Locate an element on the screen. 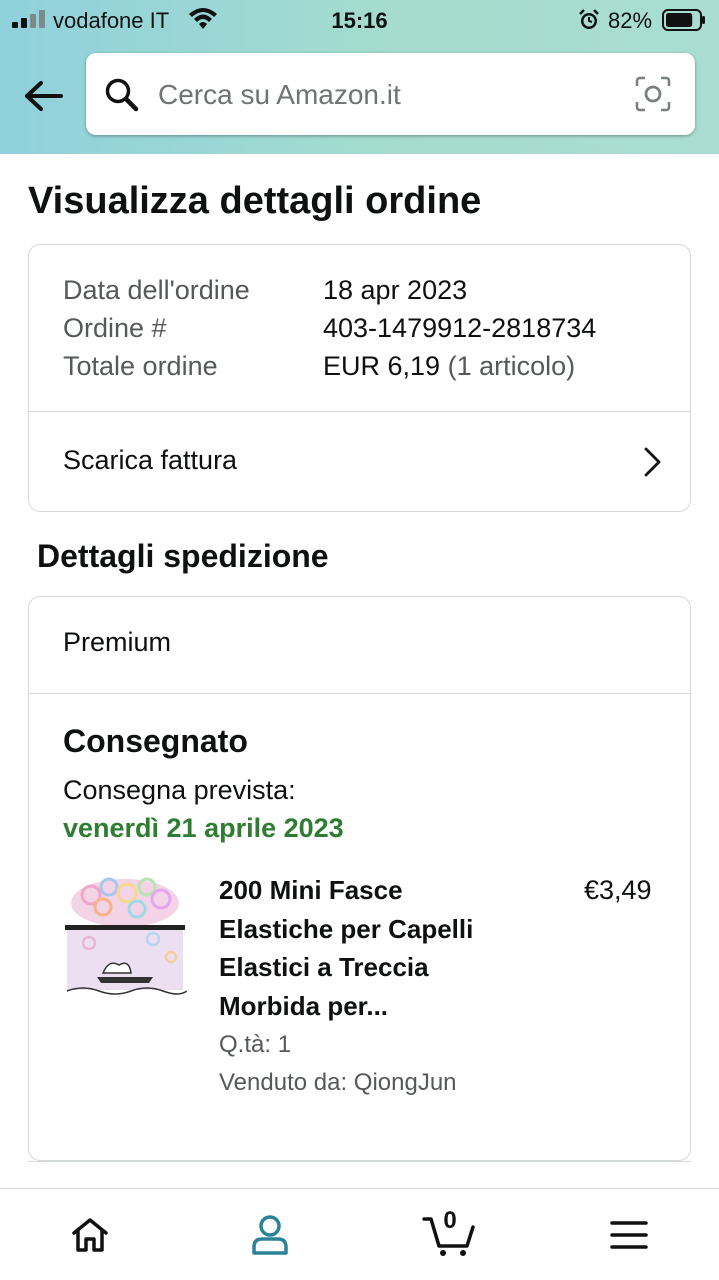  back-arrow-icon is located at coordinates (44, 96).